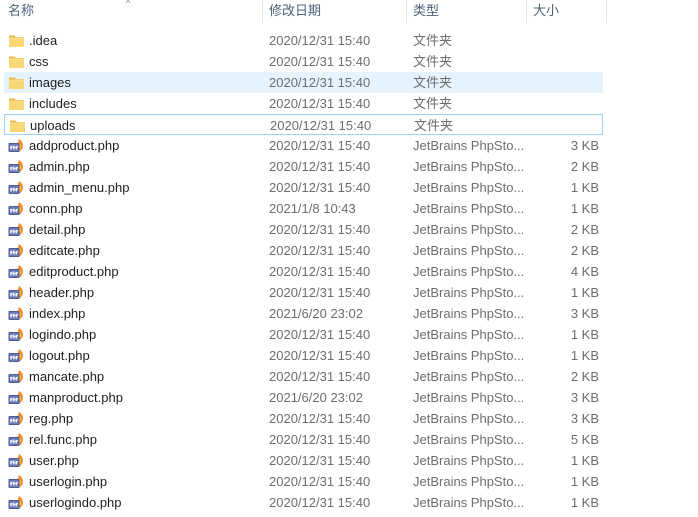  I want to click on file-name: css, so click(39, 61).